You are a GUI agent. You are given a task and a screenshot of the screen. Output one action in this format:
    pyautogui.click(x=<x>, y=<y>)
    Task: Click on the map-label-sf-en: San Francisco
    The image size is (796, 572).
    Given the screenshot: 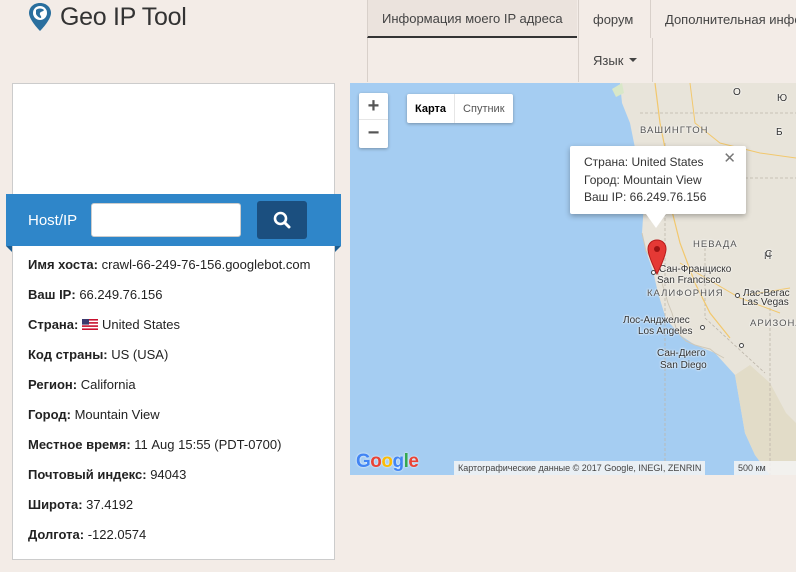 What is the action you would take?
    pyautogui.click(x=689, y=280)
    